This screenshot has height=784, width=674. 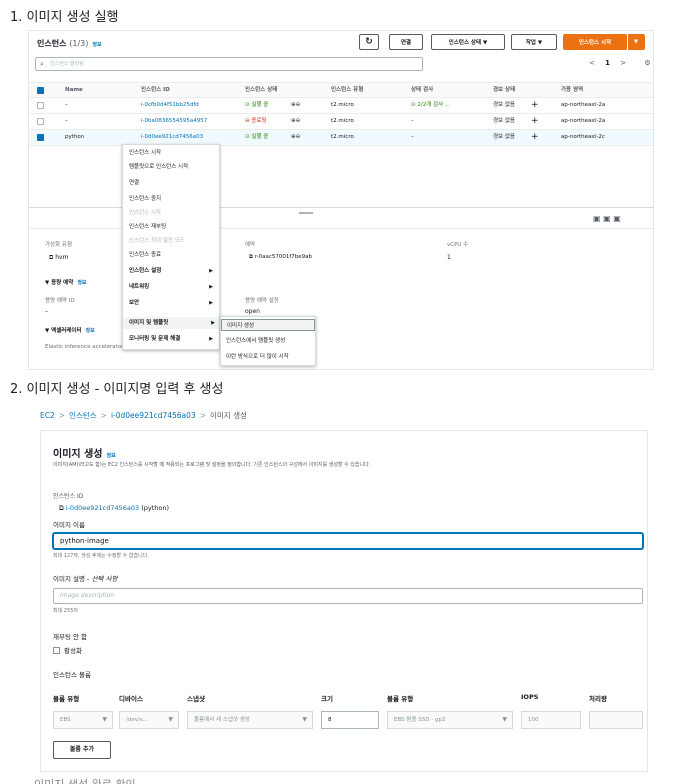 I want to click on submenu-item-create-image: 이미지 생성, so click(x=268, y=325).